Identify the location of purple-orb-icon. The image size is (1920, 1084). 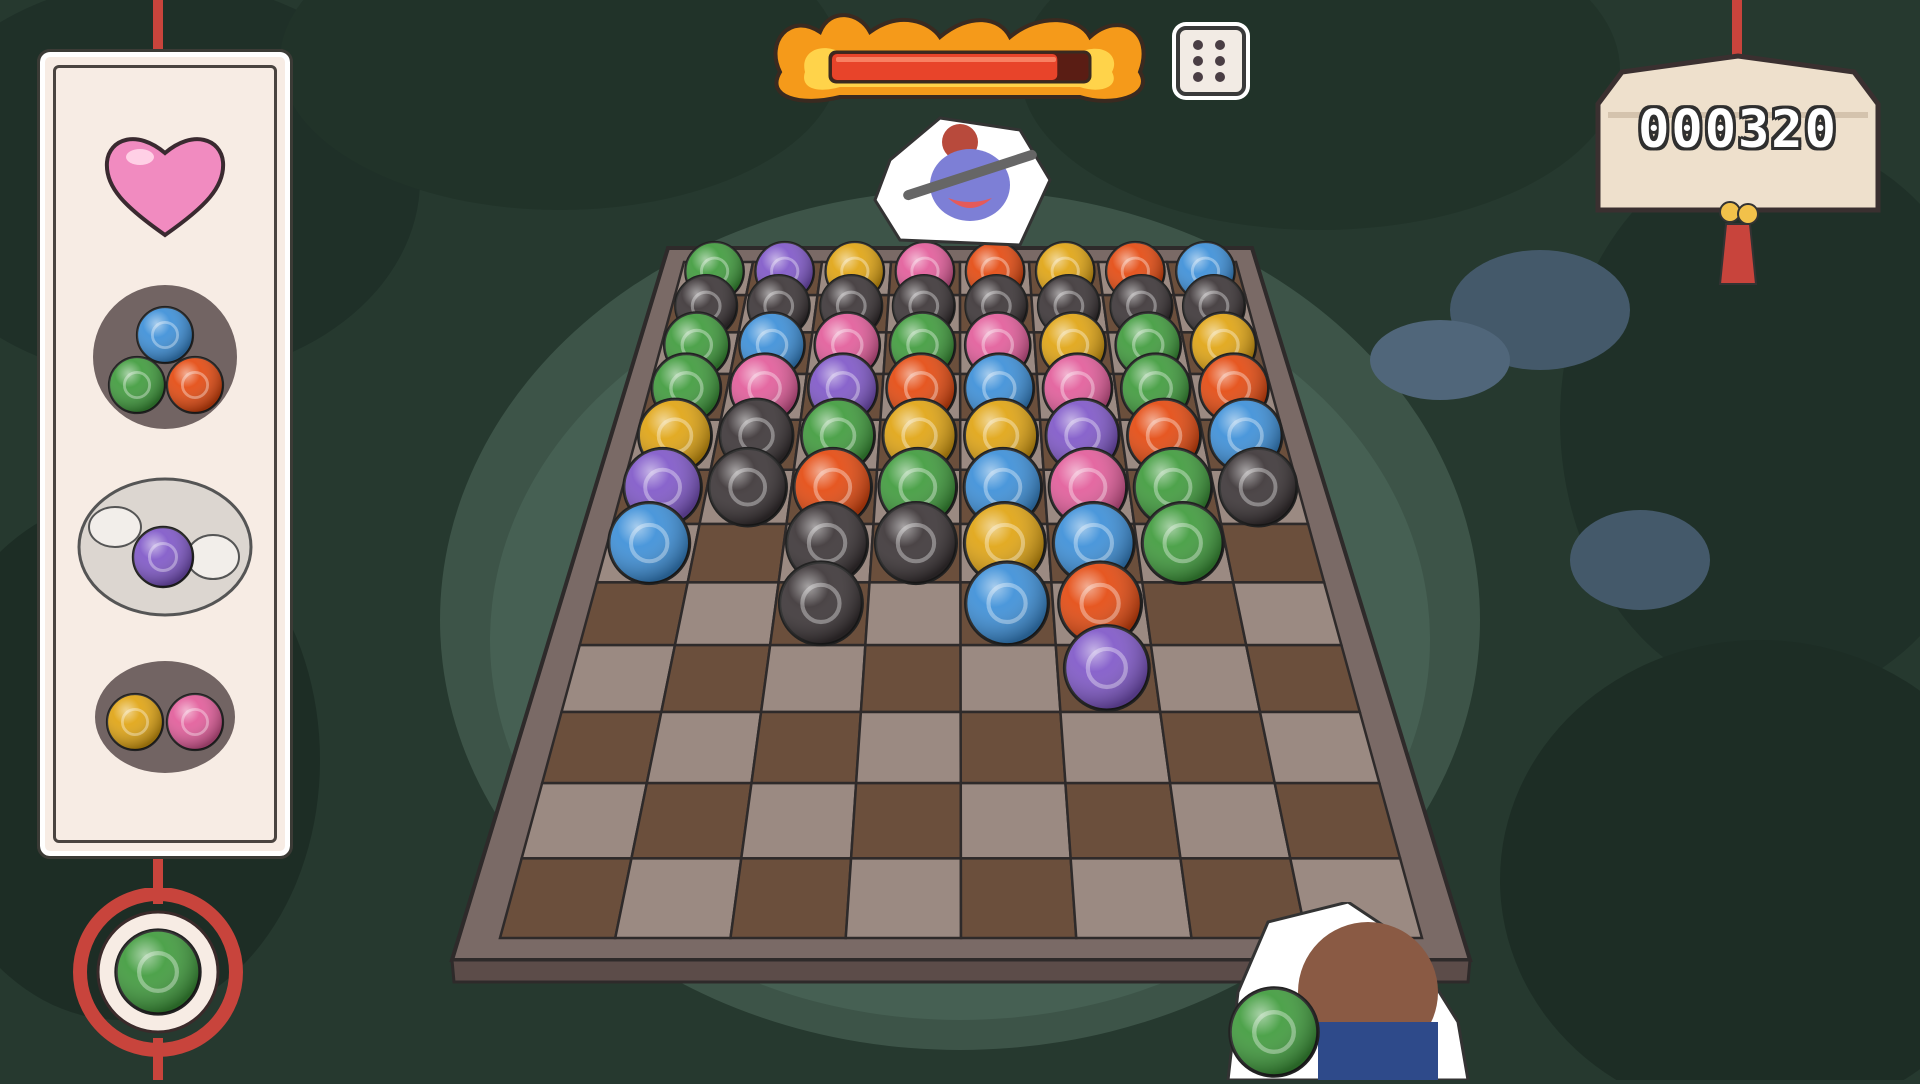
(163, 557).